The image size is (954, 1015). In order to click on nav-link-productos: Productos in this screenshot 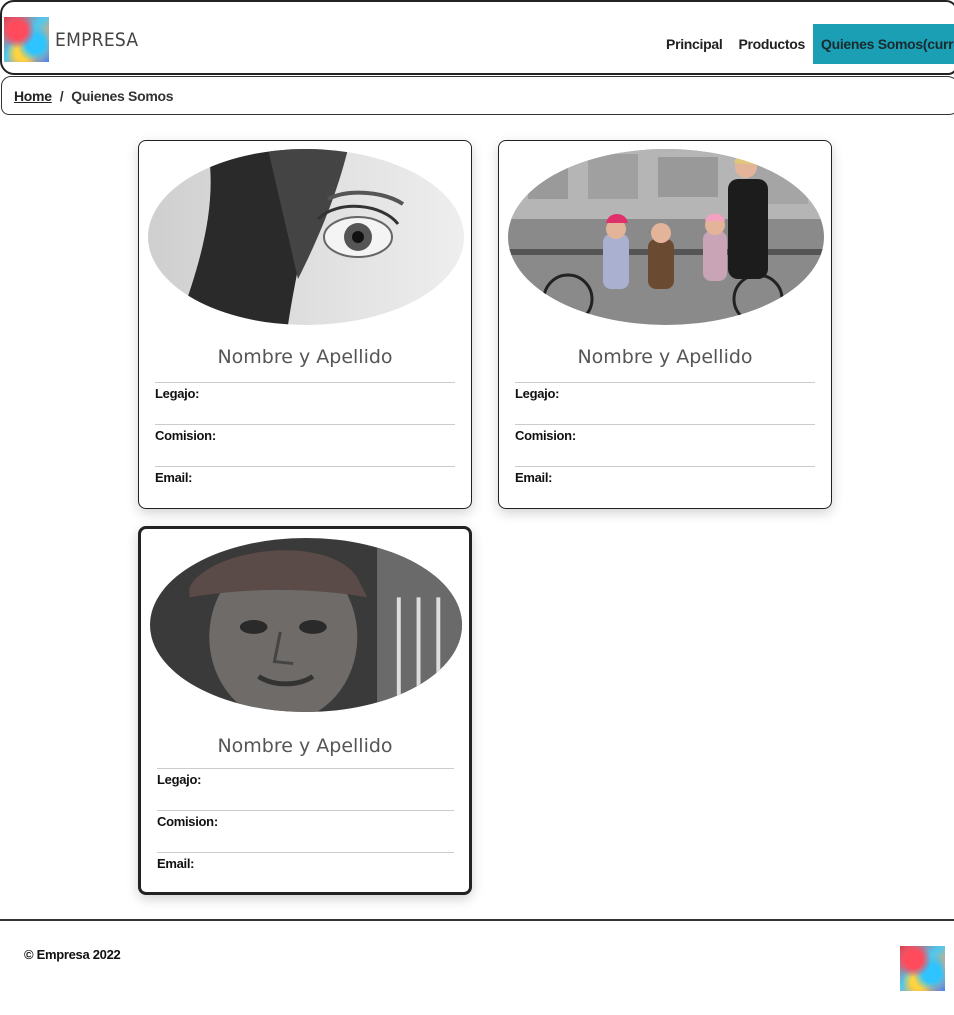, I will do `click(771, 44)`.